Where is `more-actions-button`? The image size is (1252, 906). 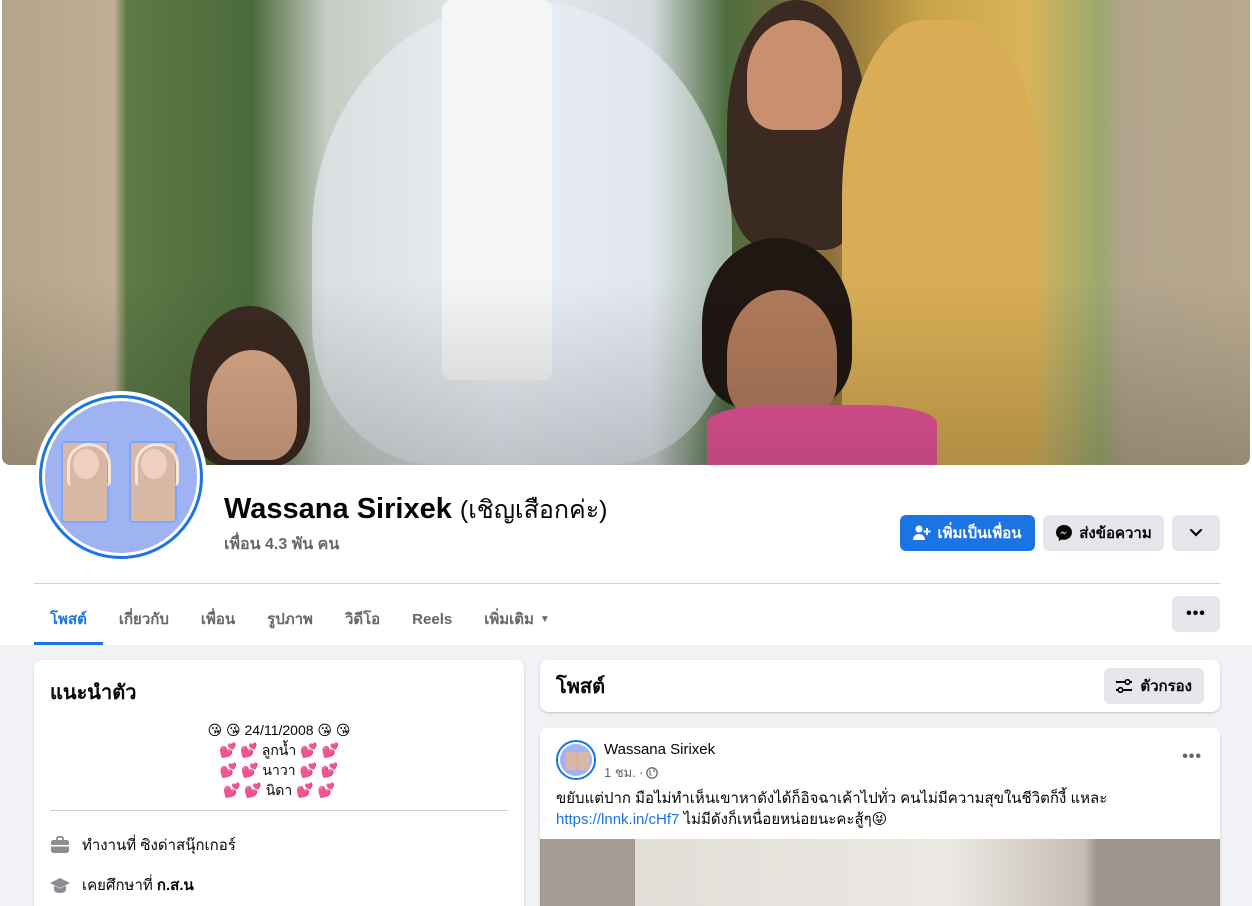
more-actions-button is located at coordinates (1196, 533).